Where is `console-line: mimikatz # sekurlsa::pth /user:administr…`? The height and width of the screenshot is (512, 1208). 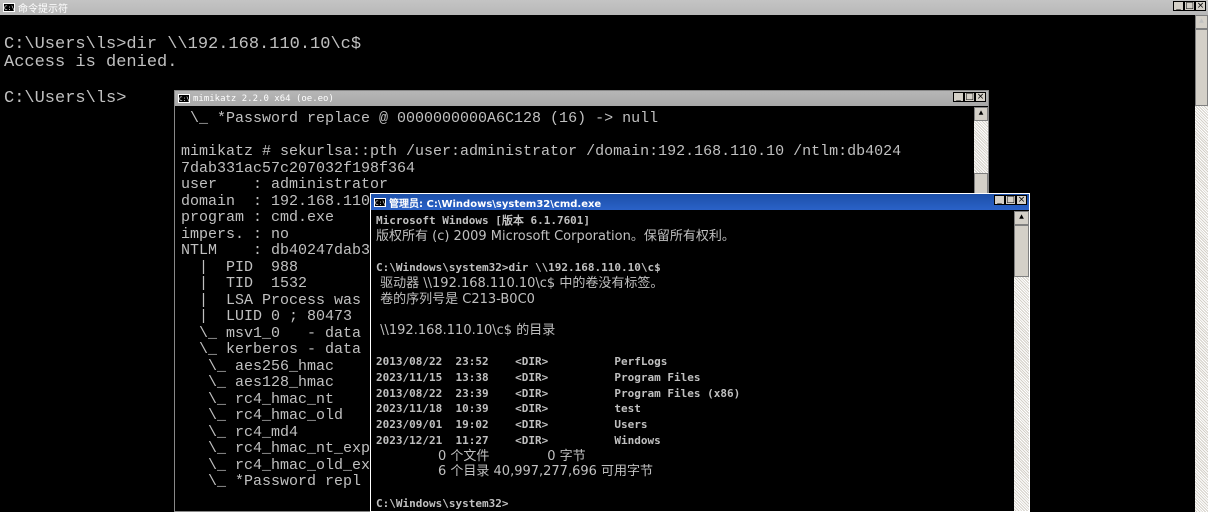
console-line: mimikatz # sekurlsa::pth /user:administr… is located at coordinates (541, 151).